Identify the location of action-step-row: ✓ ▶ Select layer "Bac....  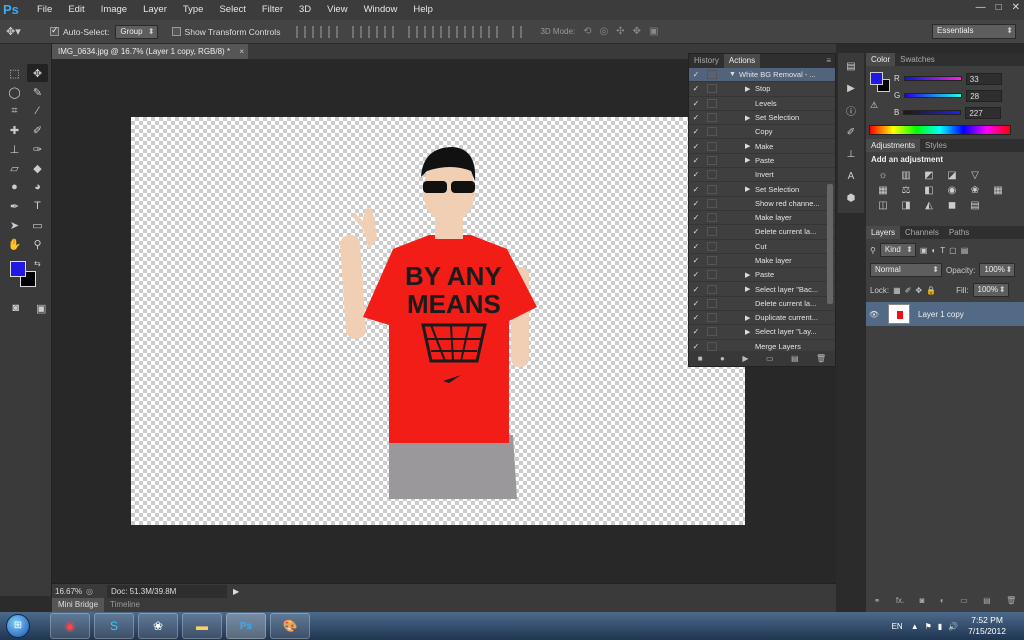
(762, 289).